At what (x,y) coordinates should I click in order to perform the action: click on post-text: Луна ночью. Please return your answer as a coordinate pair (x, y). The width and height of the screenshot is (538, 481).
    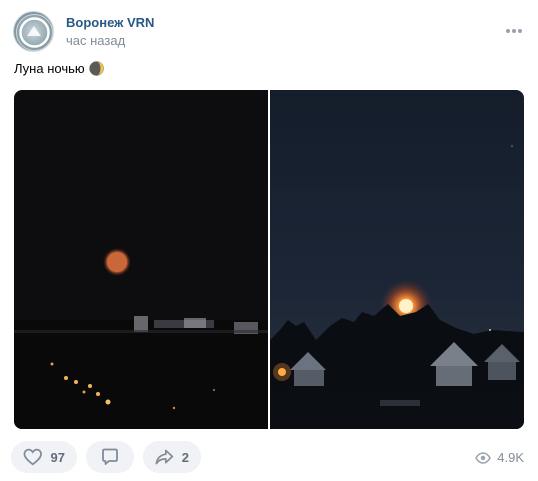
    Looking at the image, I should click on (59, 68).